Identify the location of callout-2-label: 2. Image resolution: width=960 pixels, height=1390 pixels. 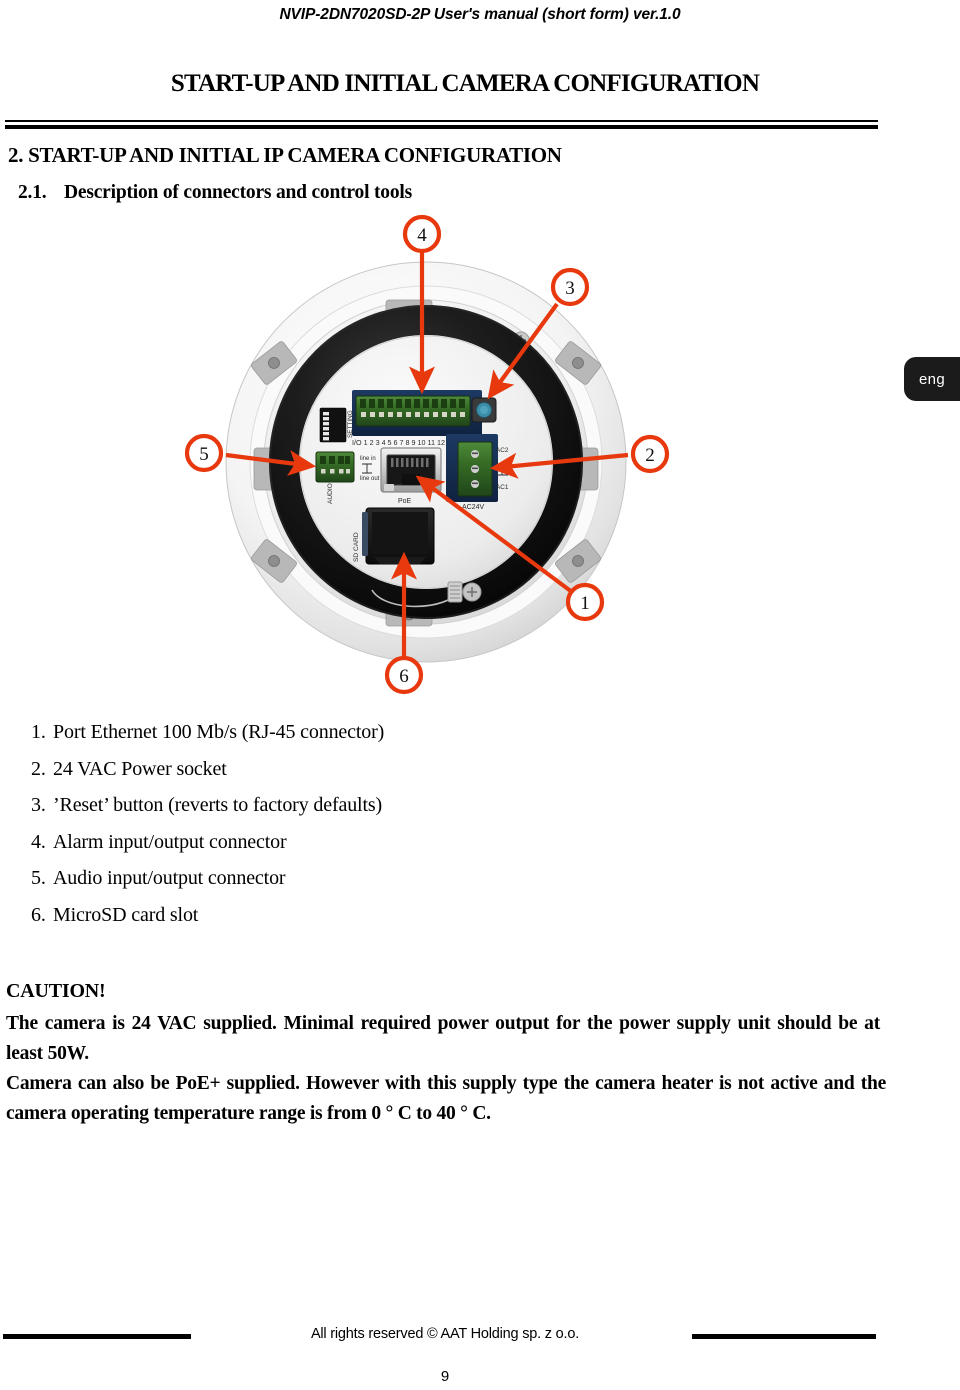
(650, 455).